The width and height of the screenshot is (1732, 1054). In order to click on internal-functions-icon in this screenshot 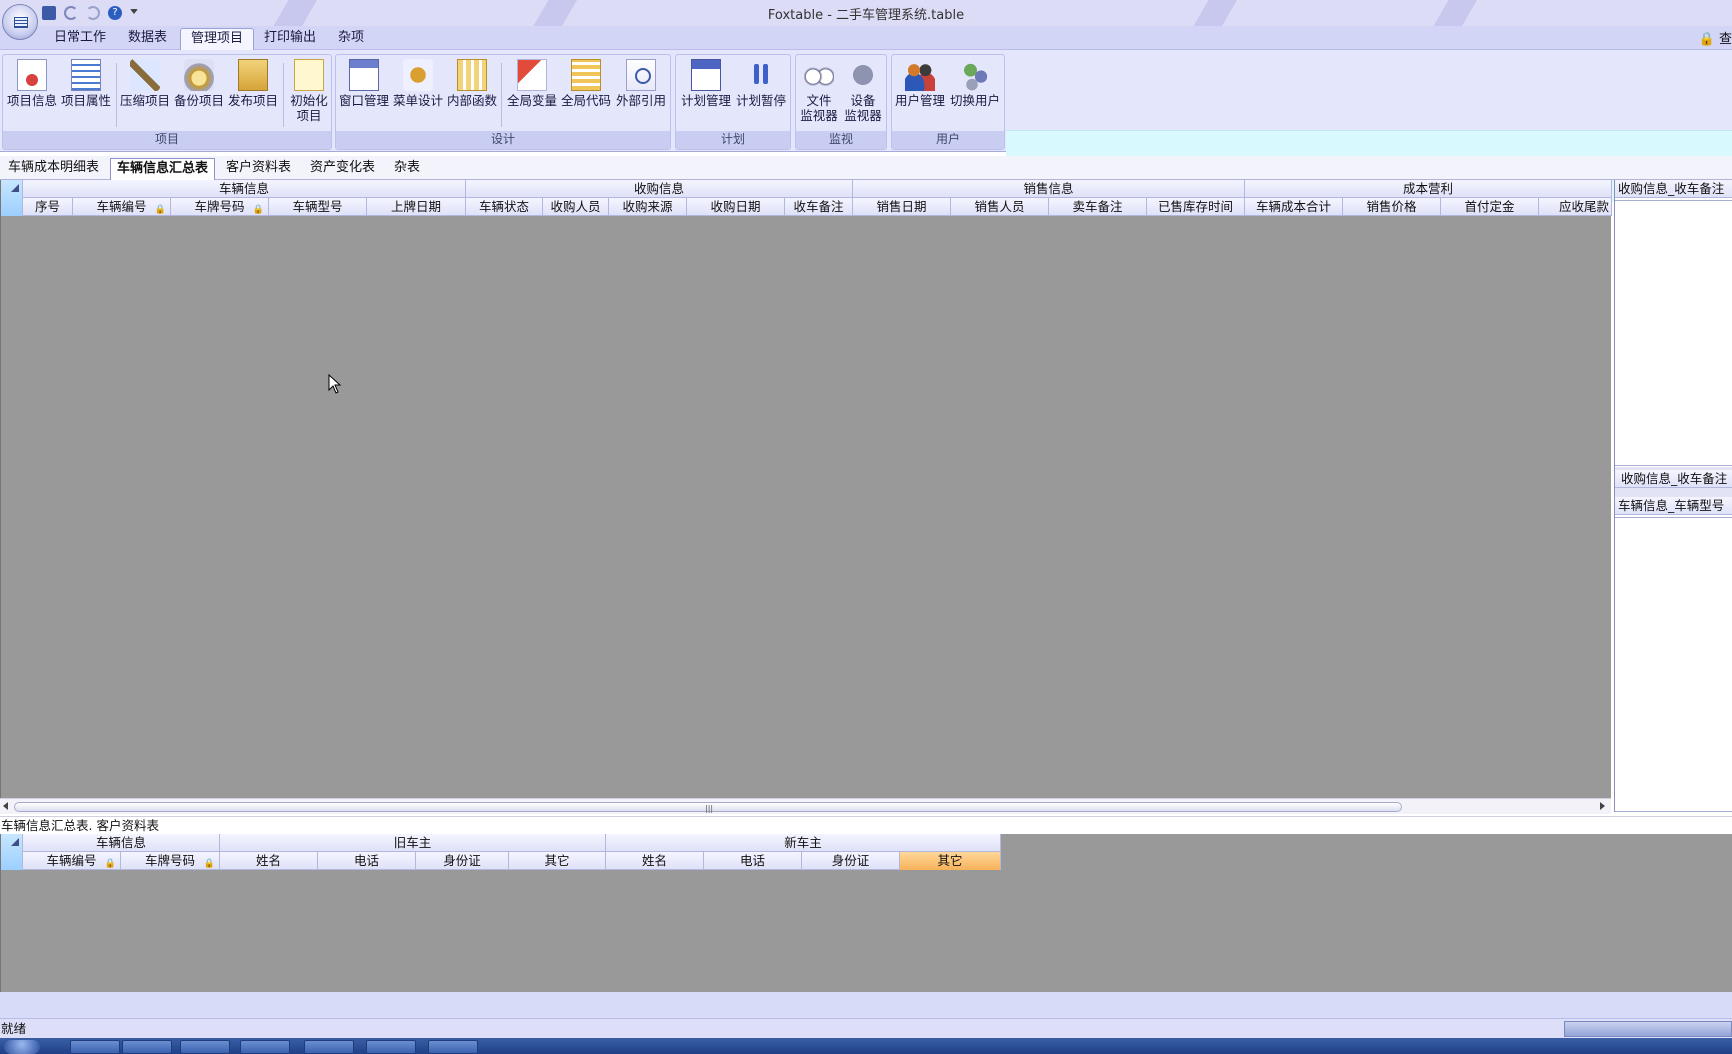, I will do `click(472, 75)`.